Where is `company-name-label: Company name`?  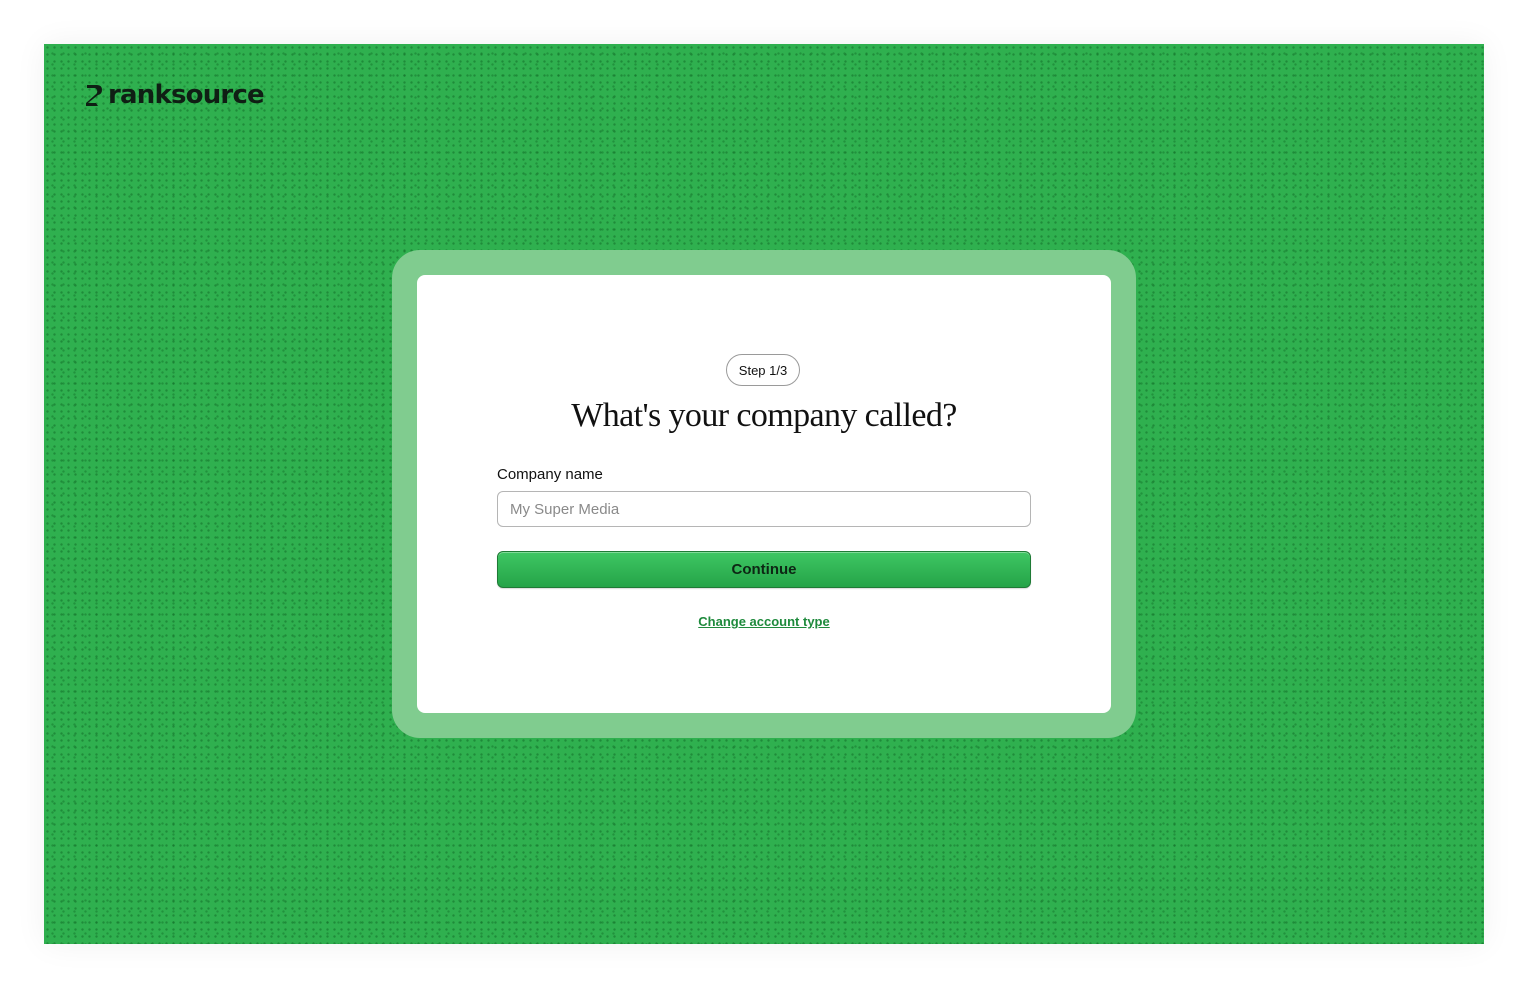
company-name-label: Company name is located at coordinates (550, 474).